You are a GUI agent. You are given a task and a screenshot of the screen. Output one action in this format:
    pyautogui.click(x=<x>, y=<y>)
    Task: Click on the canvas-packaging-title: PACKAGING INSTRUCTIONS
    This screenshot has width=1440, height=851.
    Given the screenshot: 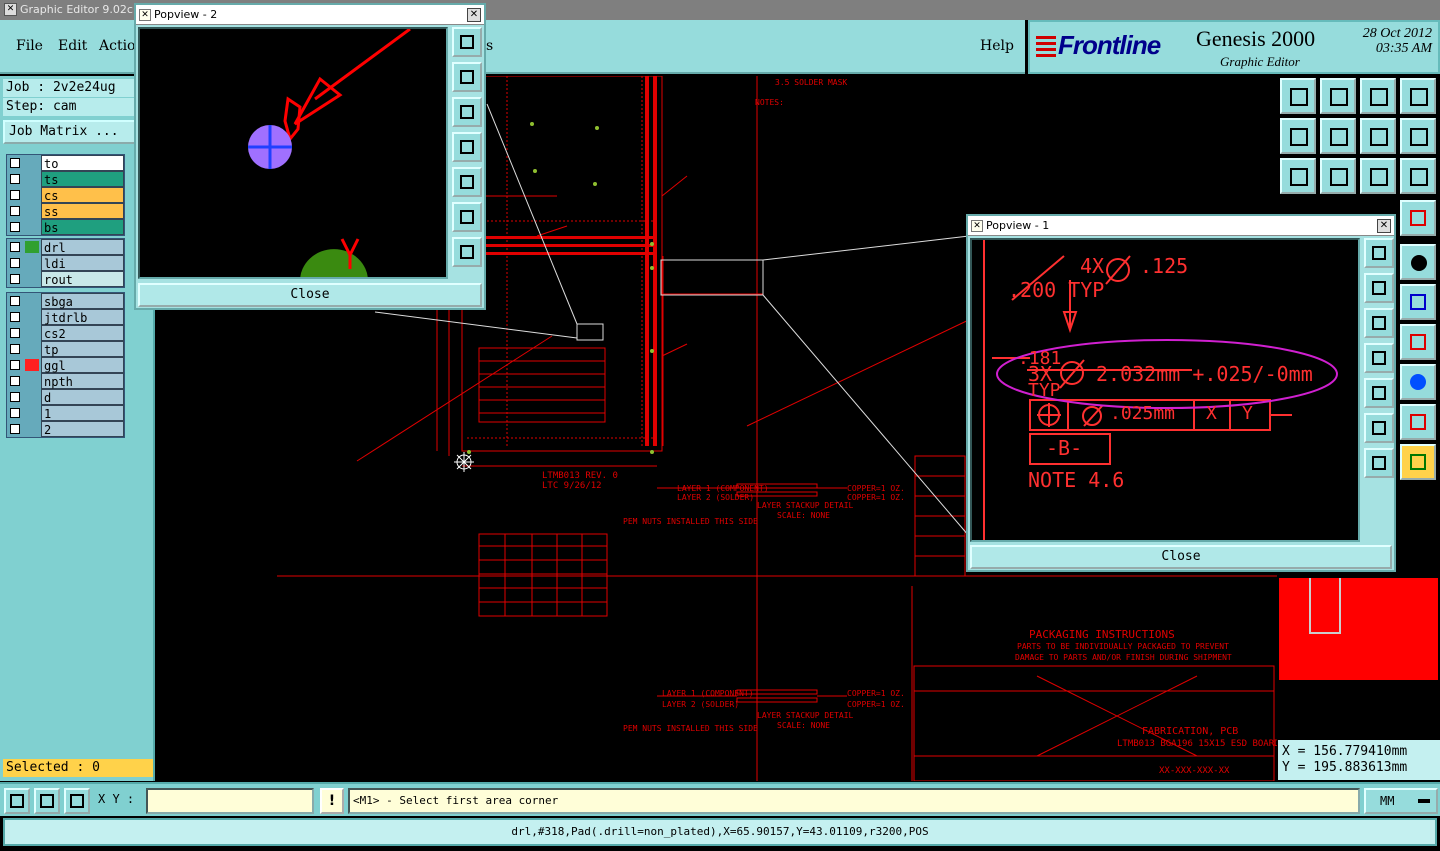 What is the action you would take?
    pyautogui.click(x=1102, y=634)
    